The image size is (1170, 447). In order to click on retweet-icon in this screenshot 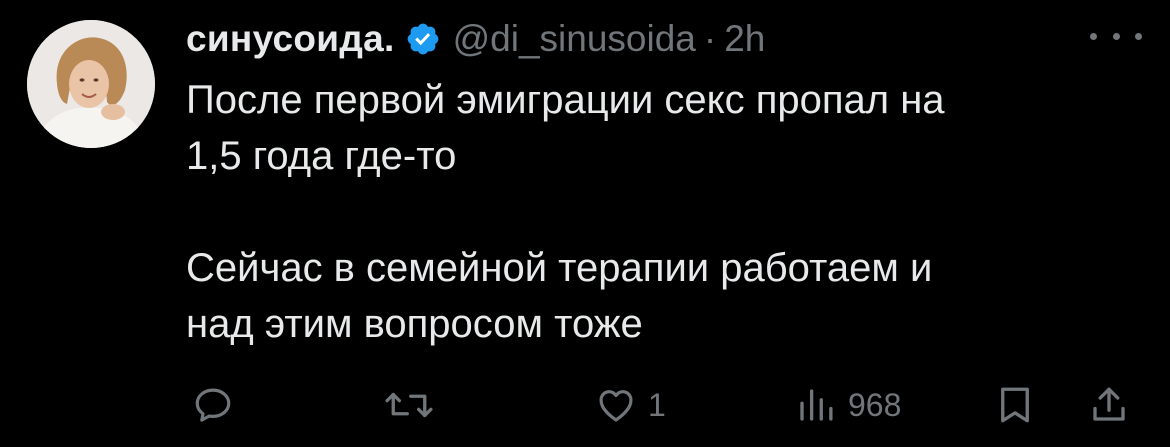, I will do `click(409, 405)`.